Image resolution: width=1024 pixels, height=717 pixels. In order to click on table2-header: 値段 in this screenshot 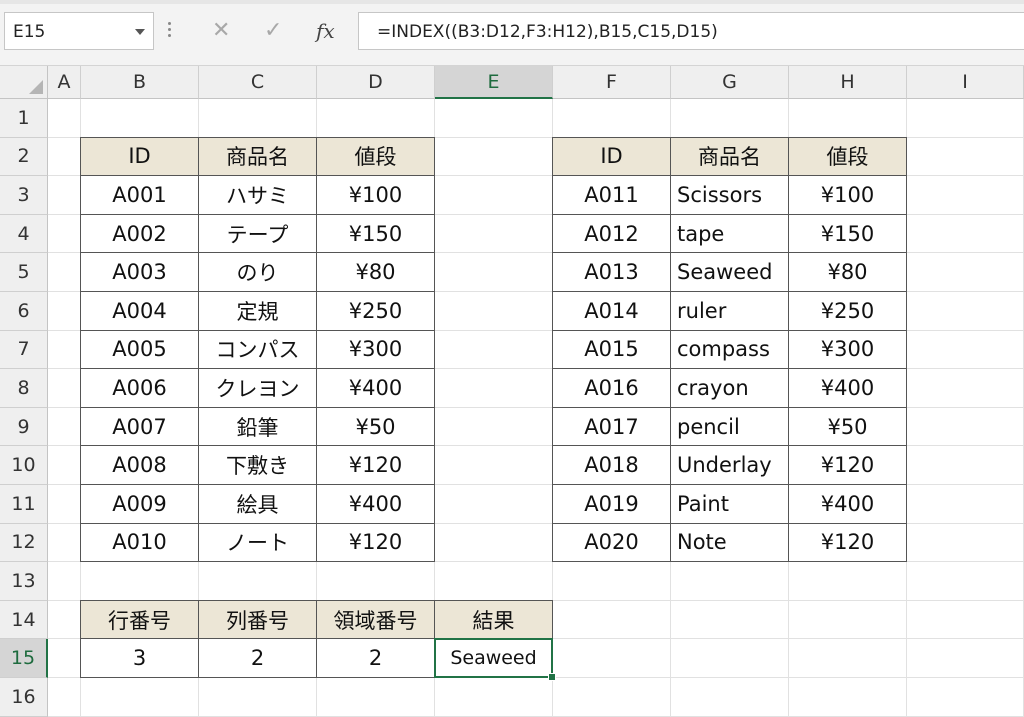, I will do `click(848, 157)`.